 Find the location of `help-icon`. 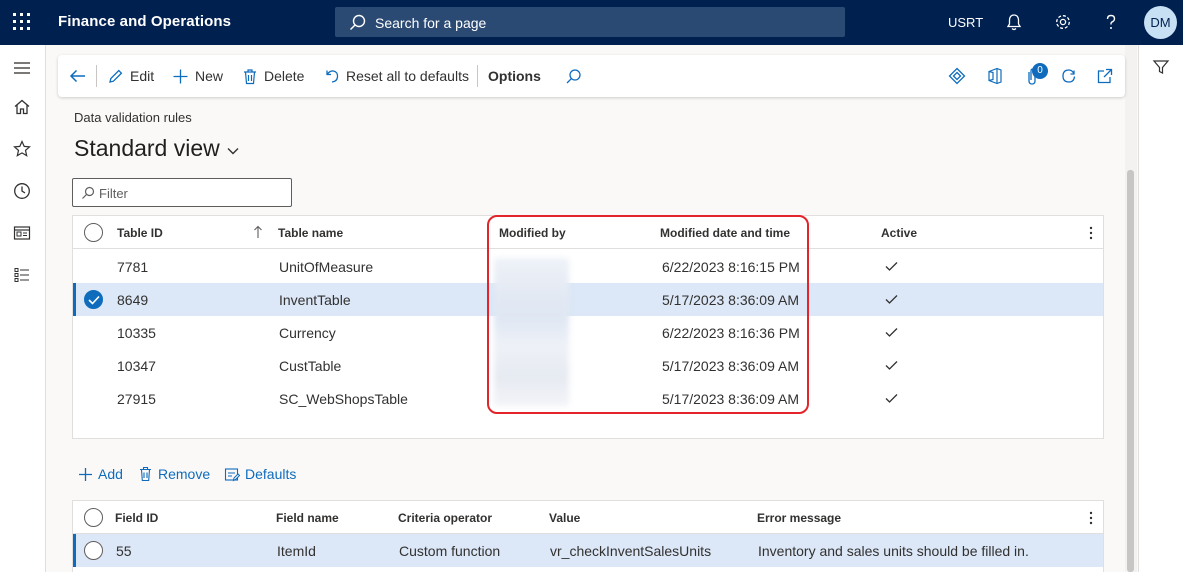

help-icon is located at coordinates (1111, 22).